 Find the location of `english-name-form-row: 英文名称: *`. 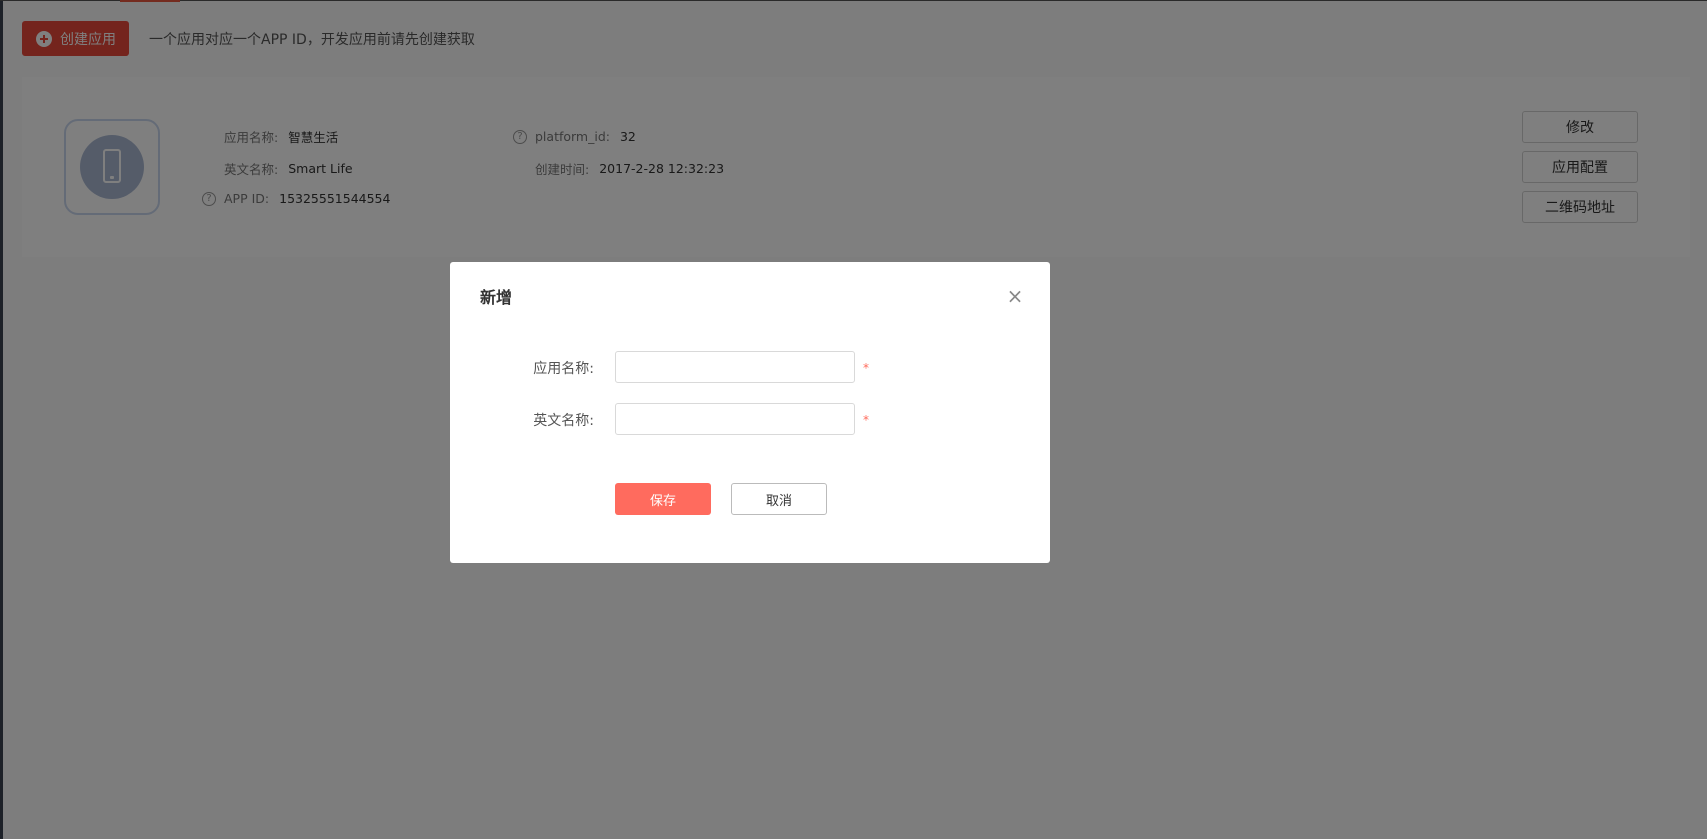

english-name-form-row: 英文名称: * is located at coordinates (750, 419).